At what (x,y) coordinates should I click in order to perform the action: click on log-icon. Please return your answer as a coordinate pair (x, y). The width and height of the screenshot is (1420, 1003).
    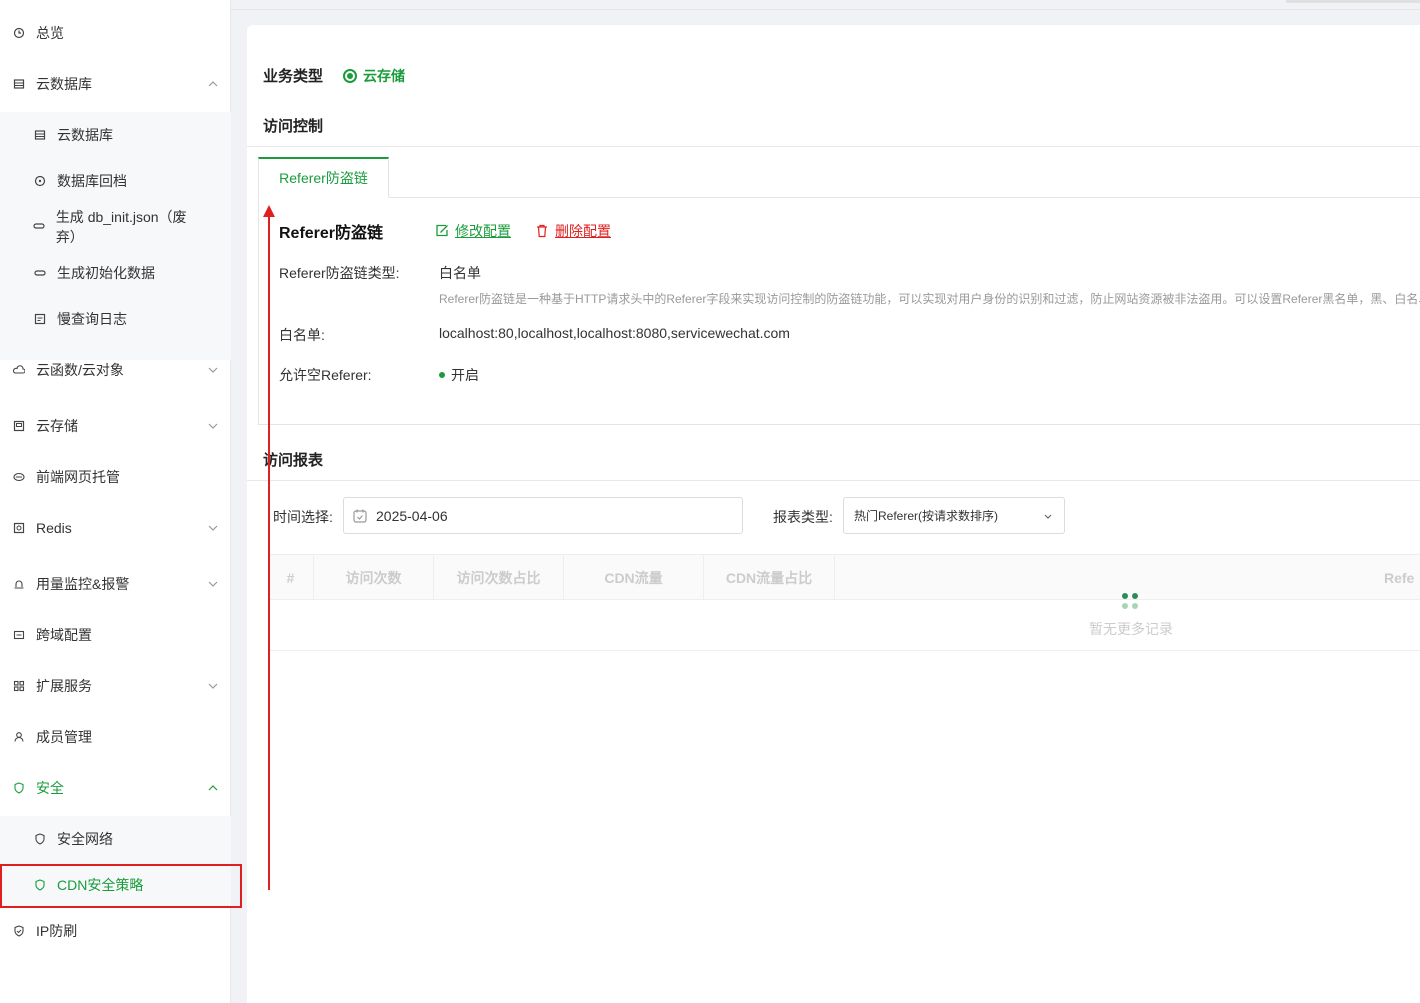
    Looking at the image, I should click on (40, 319).